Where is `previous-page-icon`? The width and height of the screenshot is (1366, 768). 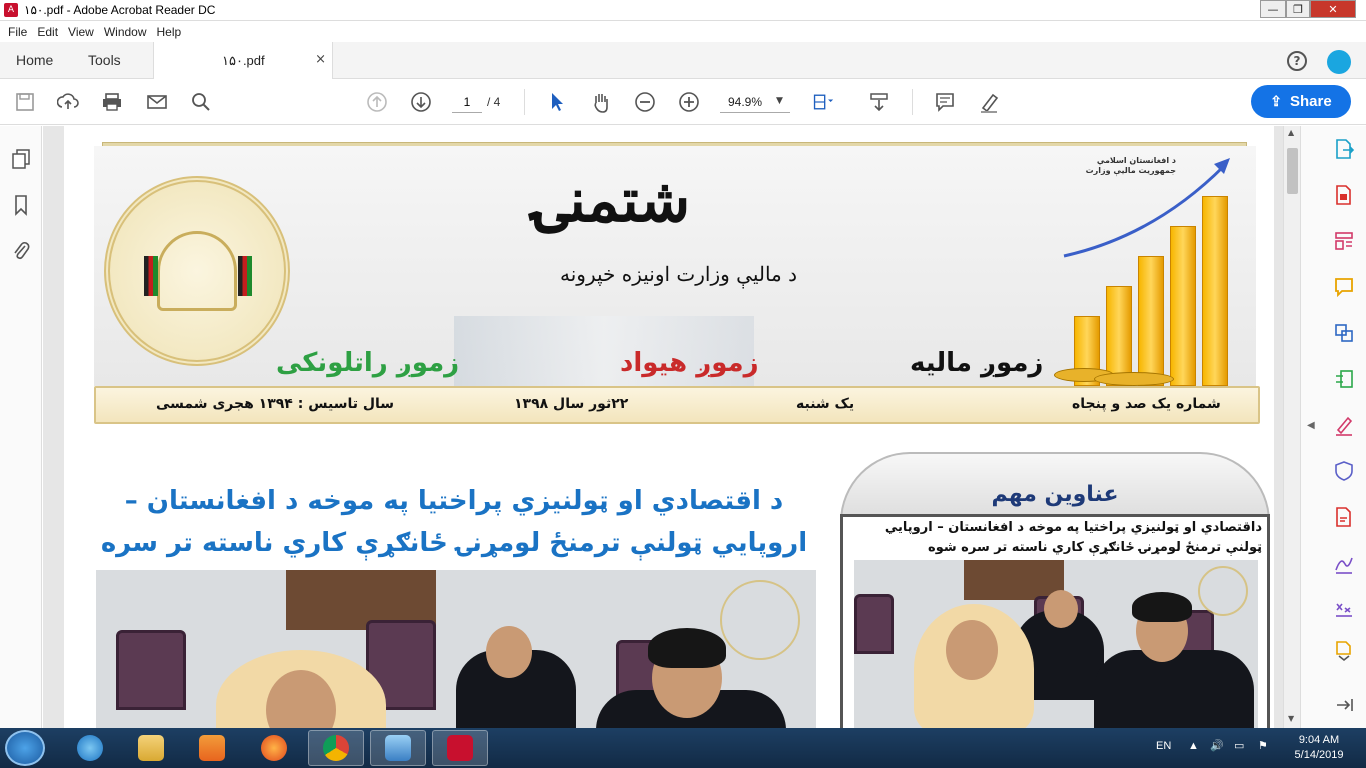
previous-page-icon is located at coordinates (377, 102).